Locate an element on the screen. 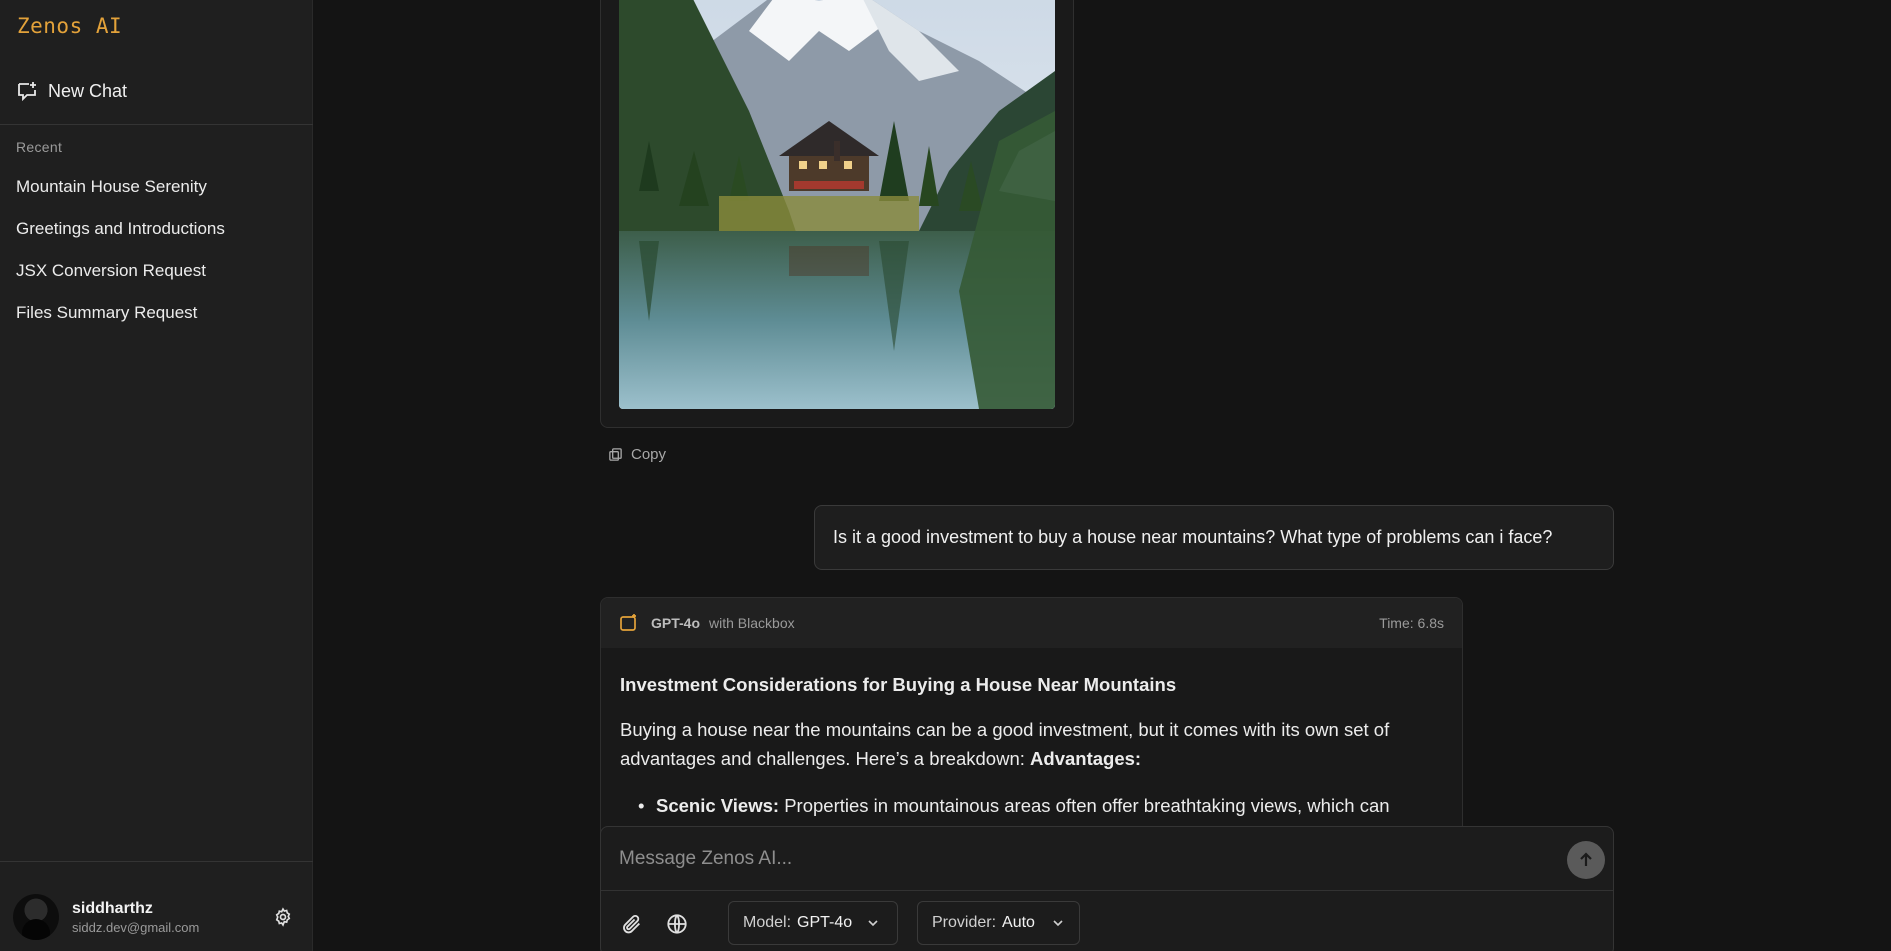 This screenshot has height=951, width=1891. brand-logo: Zenos AI is located at coordinates (69, 26).